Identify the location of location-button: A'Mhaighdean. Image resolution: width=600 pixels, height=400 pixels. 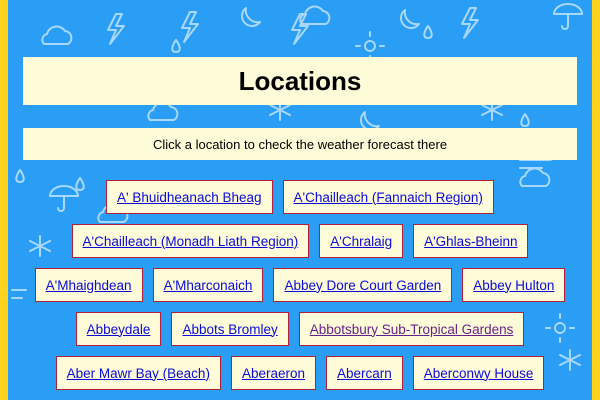
(88, 285).